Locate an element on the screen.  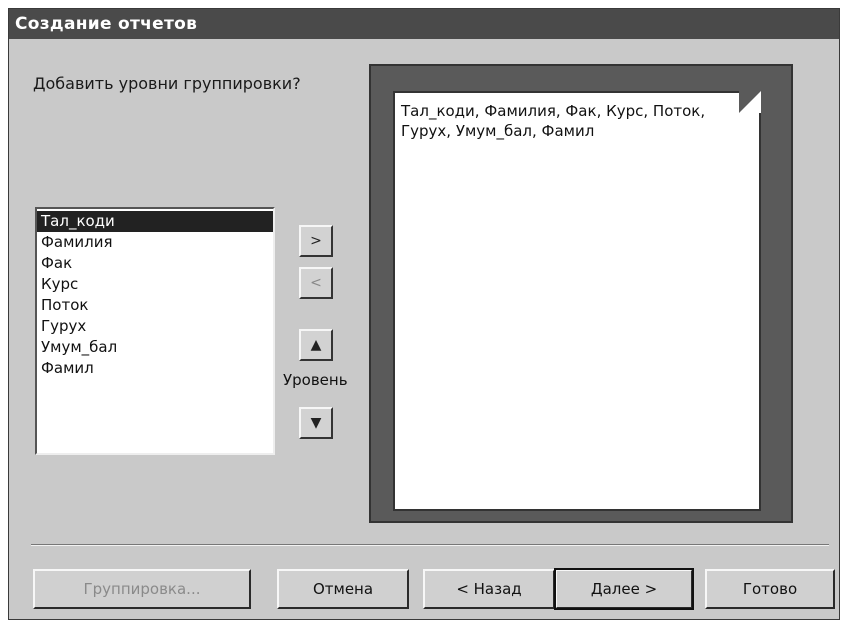
level-label: Уровень is located at coordinates (315, 380).